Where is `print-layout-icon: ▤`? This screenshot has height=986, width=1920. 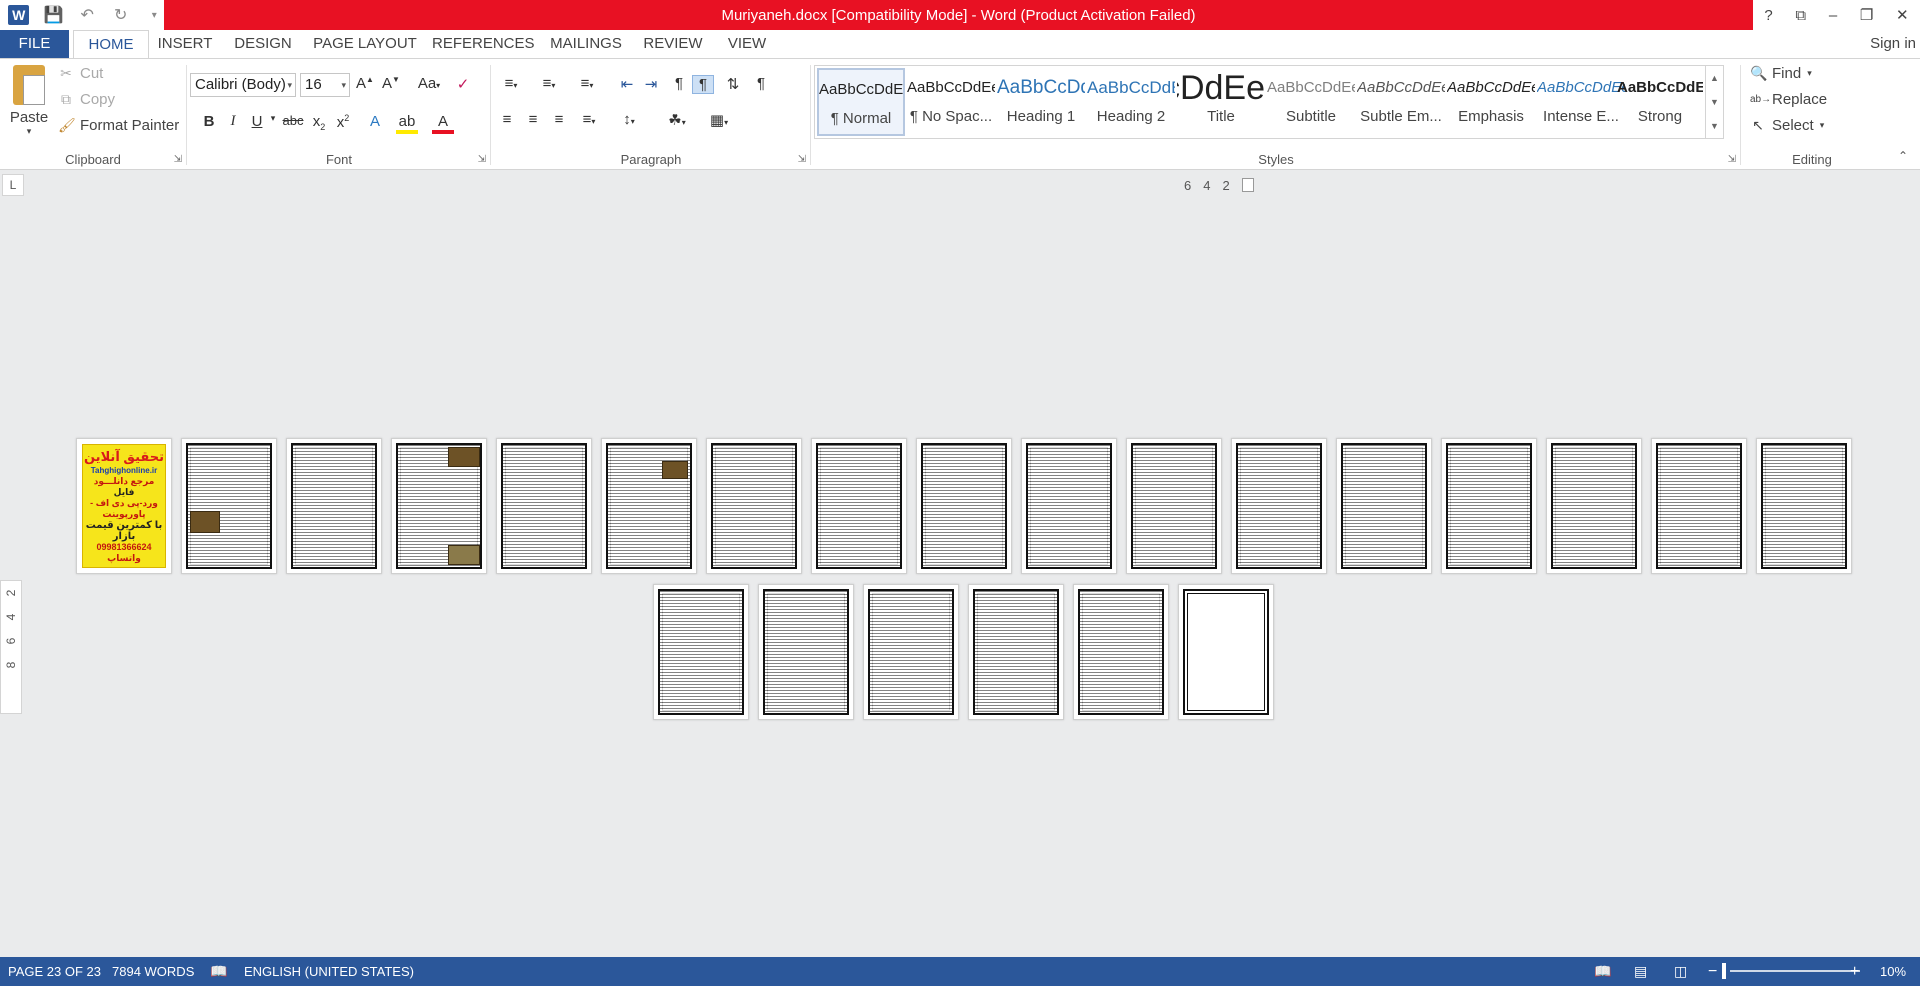
print-layout-icon: ▤ is located at coordinates (1640, 971).